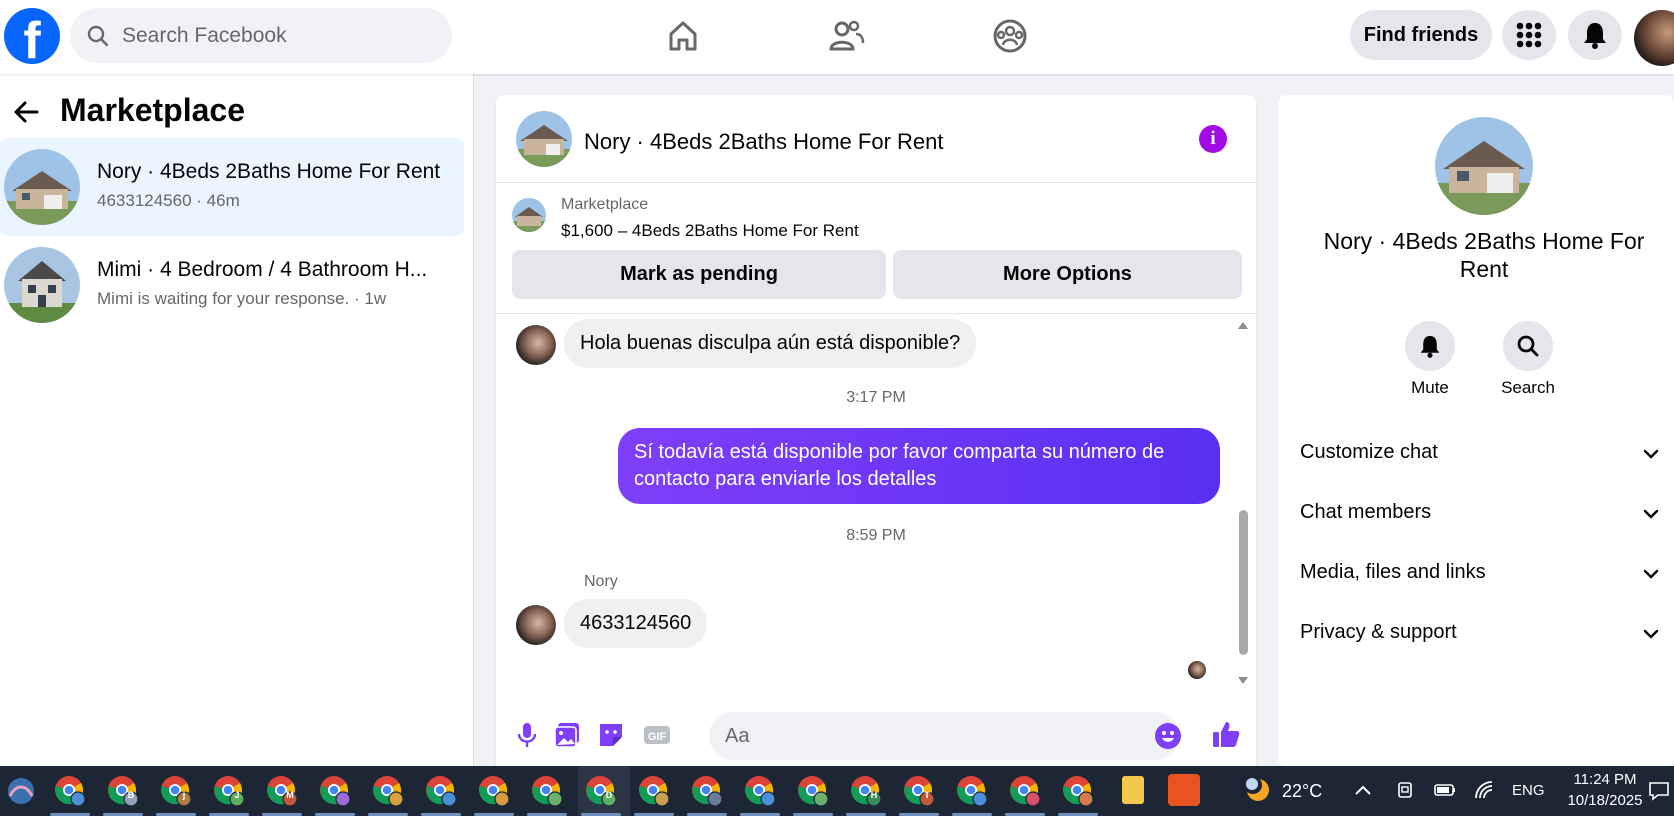 The width and height of the screenshot is (1674, 816). What do you see at coordinates (1484, 255) in the screenshot?
I see `chat-details-title: Nory · 4Beds 2Baths Home For Rent` at bounding box center [1484, 255].